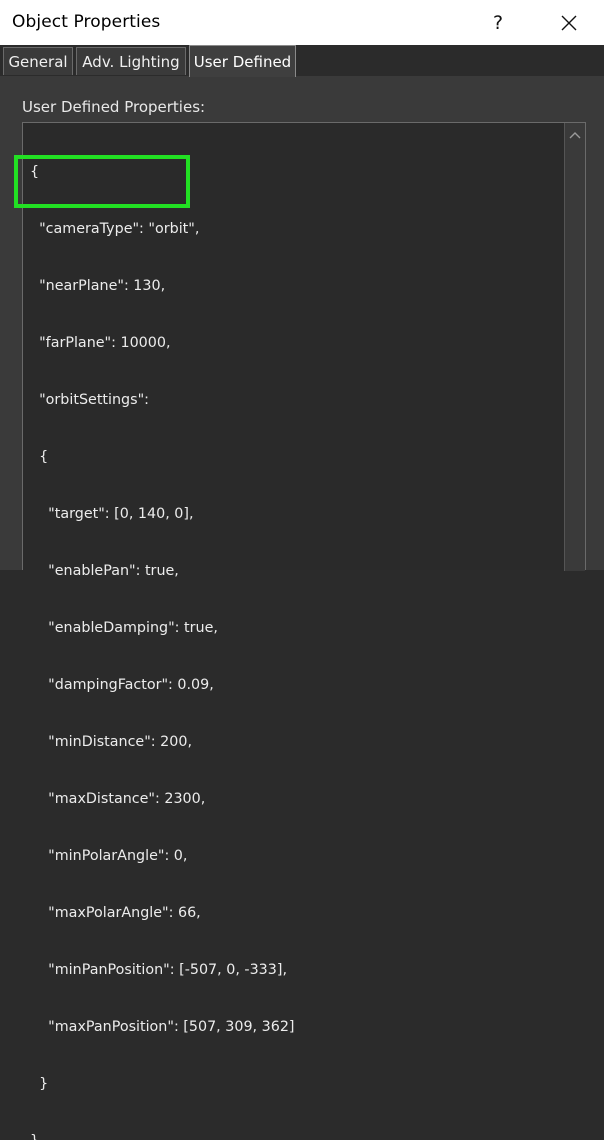 The image size is (604, 1140). What do you see at coordinates (158, 970) in the screenshot?
I see `code-line: "minPanPosition": [-507, 0, -333],` at bounding box center [158, 970].